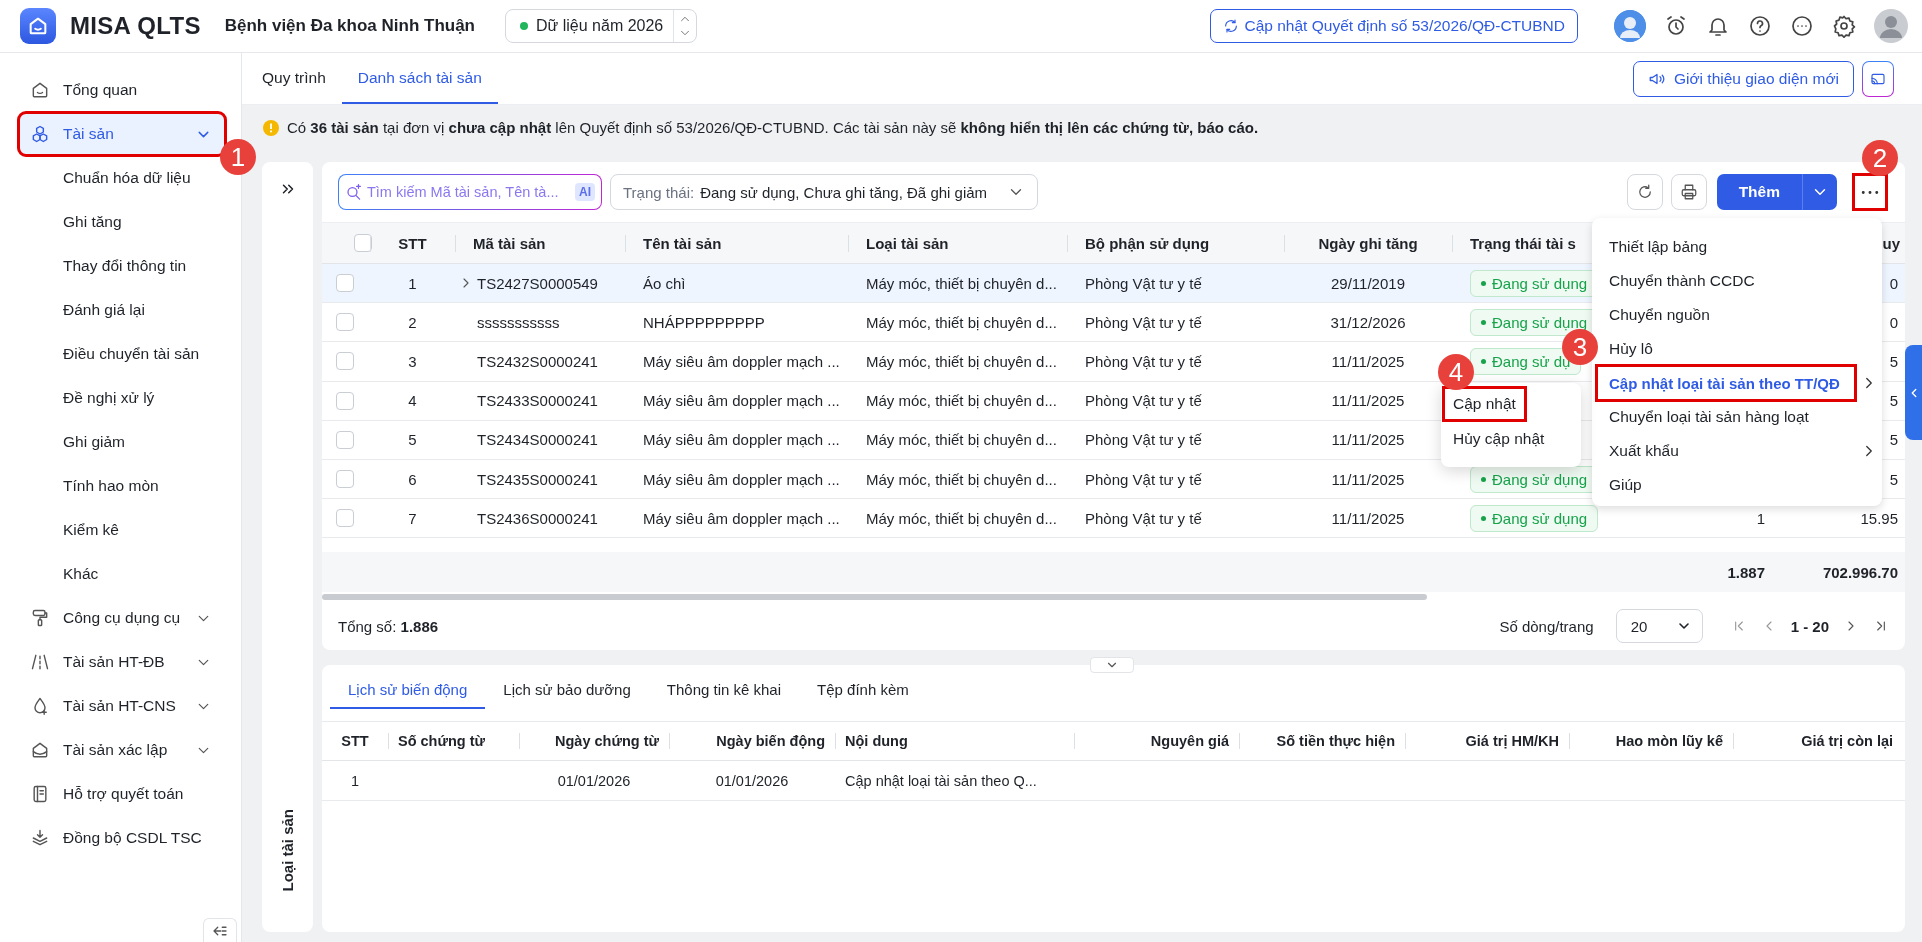 The height and width of the screenshot is (942, 1922). I want to click on step-badge: 4, so click(1456, 372).